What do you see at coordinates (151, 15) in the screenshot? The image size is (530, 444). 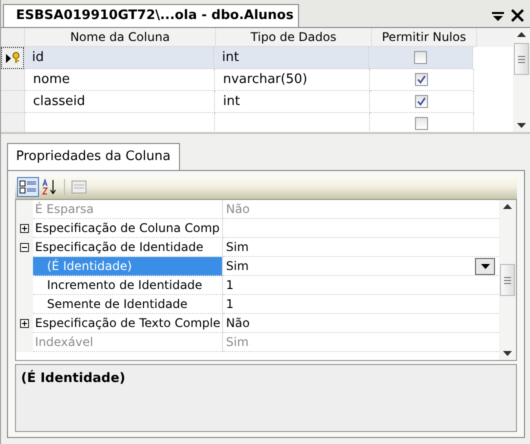 I see `document-tab: ESBSA019910GT72\...ola - dbo.Alunos` at bounding box center [151, 15].